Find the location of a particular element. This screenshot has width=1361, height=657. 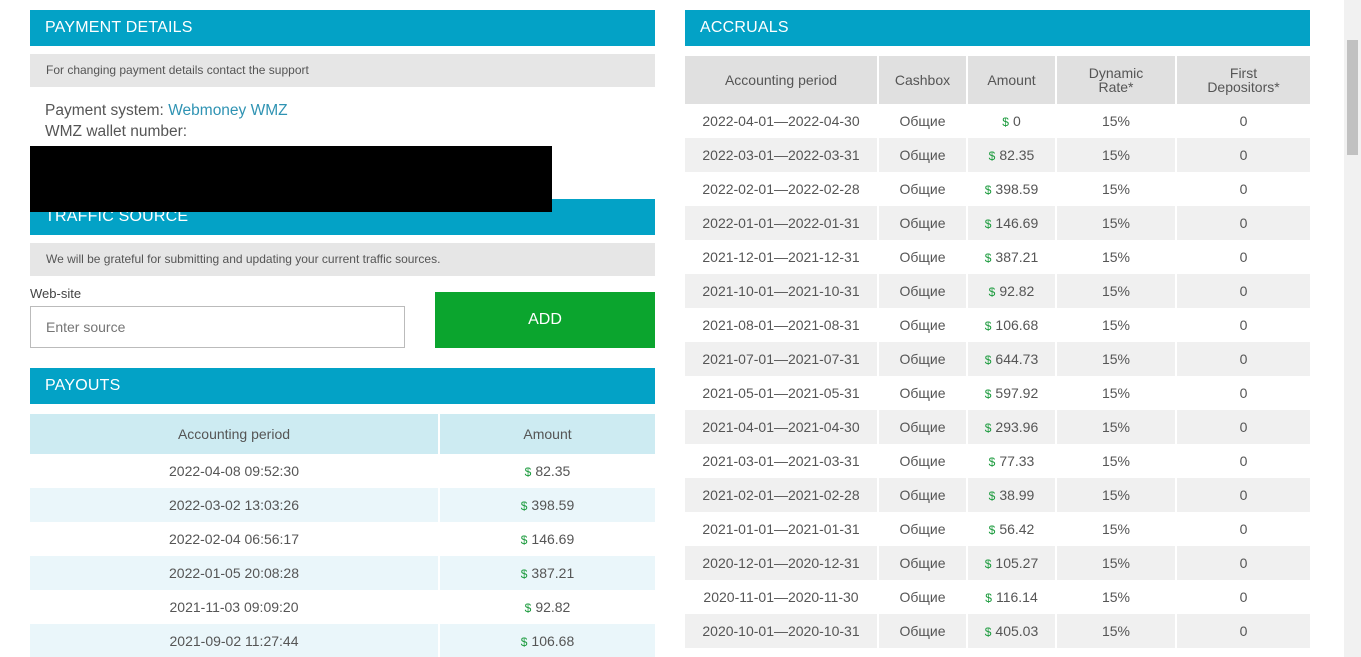

table-row: 2021-11-03 09:09:20 $92.82 is located at coordinates (342, 607).